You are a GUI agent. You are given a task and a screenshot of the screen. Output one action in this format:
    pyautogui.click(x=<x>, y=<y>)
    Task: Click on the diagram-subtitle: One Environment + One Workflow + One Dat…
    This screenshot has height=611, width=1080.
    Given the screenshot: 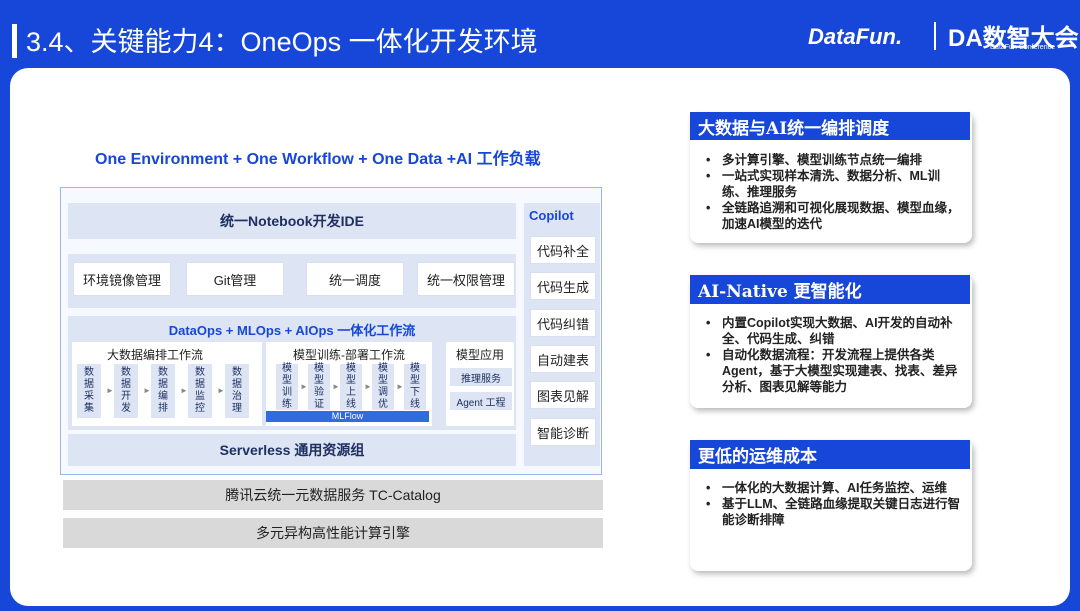 What is the action you would take?
    pyautogui.click(x=318, y=159)
    